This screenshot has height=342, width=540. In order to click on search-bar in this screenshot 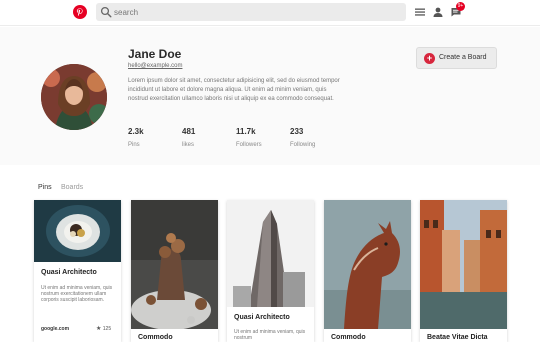, I will do `click(251, 12)`.